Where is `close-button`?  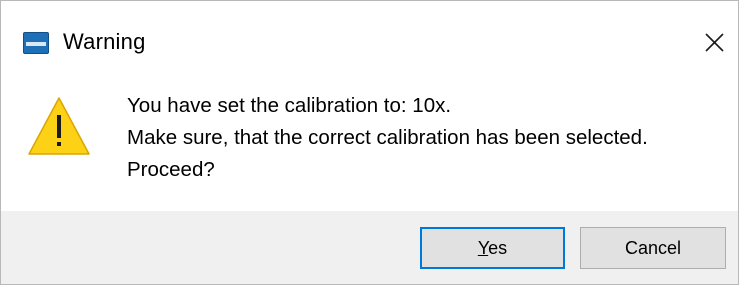 close-button is located at coordinates (713, 44).